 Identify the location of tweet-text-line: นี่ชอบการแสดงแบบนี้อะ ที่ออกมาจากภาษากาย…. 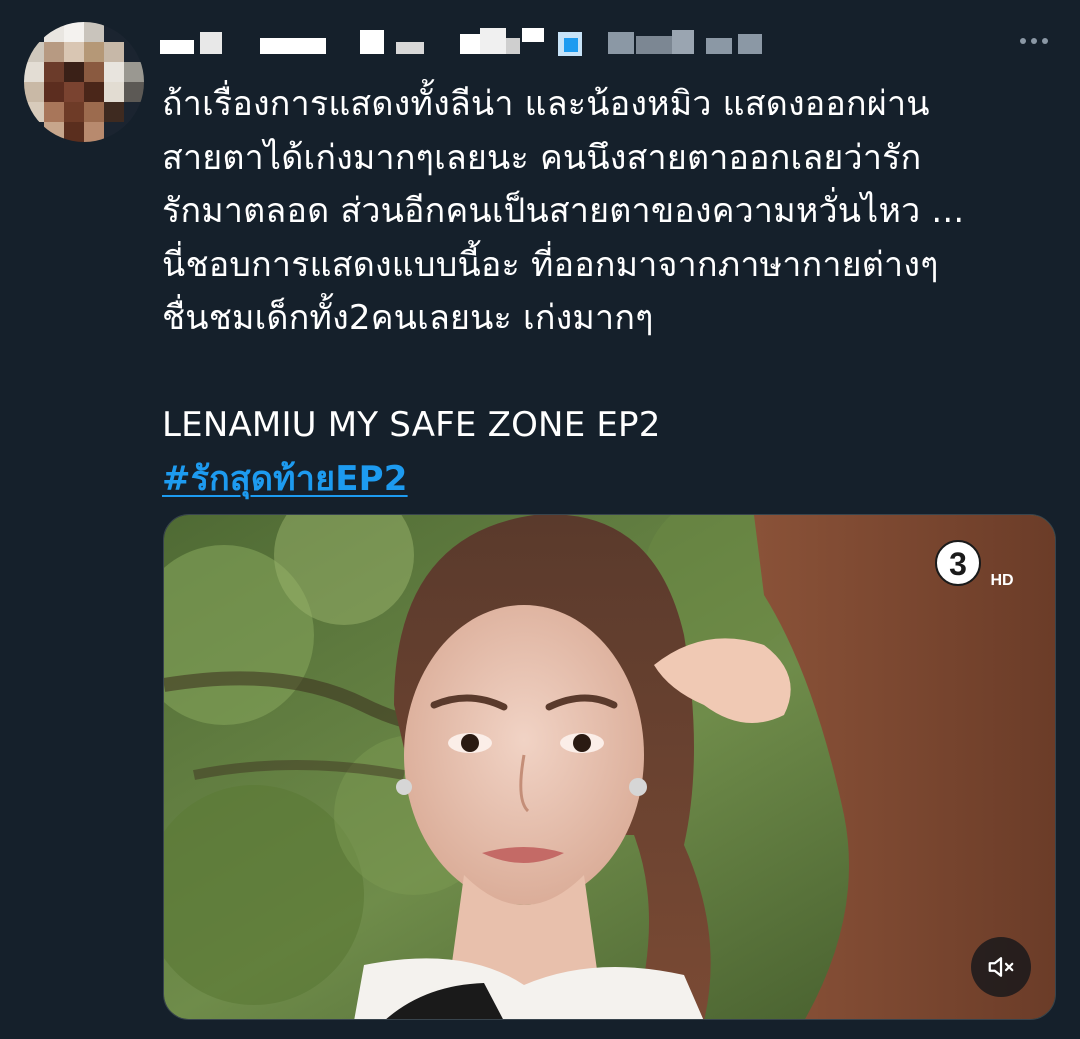
(550, 264).